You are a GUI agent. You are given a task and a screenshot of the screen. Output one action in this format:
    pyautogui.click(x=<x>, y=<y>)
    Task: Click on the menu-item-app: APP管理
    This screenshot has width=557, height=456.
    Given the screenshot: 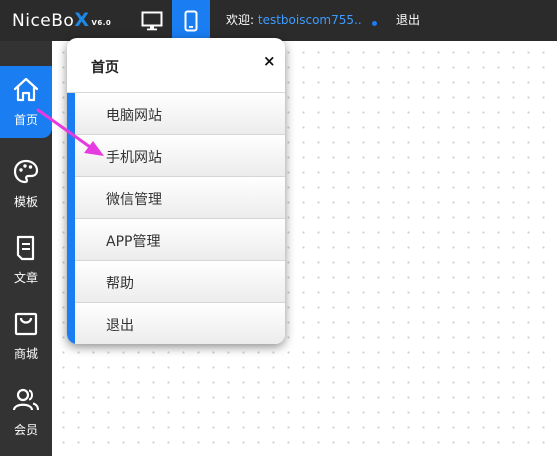 What is the action you would take?
    pyautogui.click(x=180, y=240)
    